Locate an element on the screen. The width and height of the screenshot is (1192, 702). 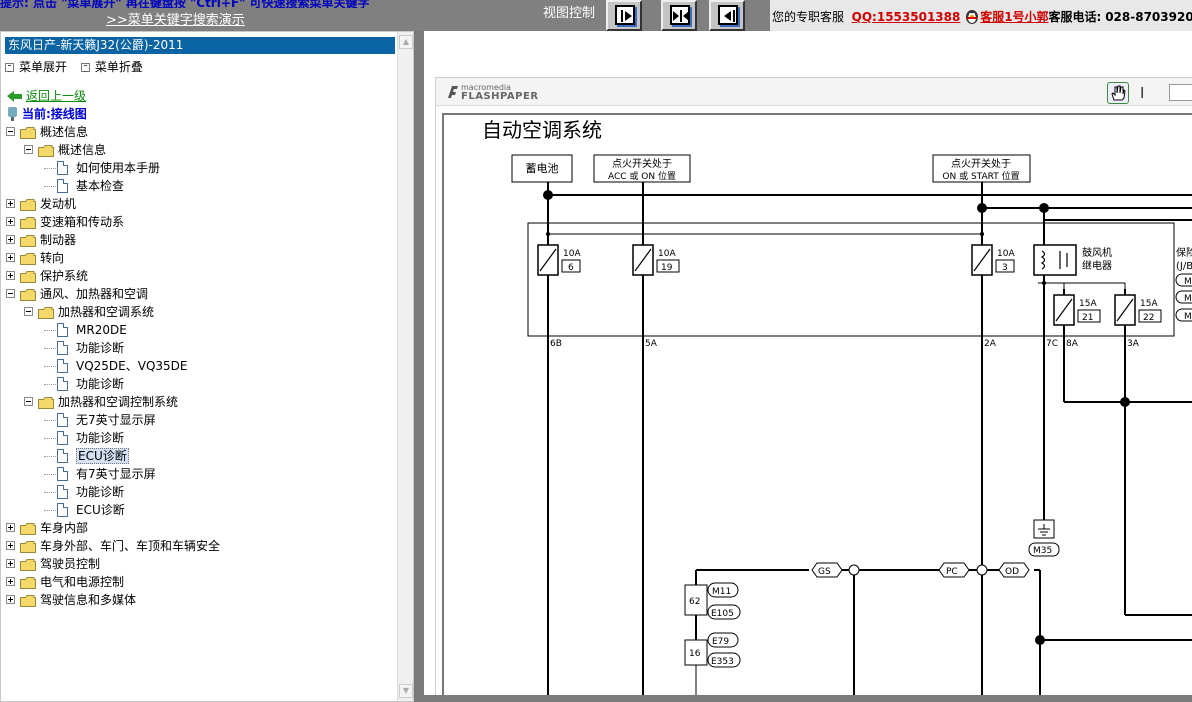
connector-m11: M11 is located at coordinates (721, 592).